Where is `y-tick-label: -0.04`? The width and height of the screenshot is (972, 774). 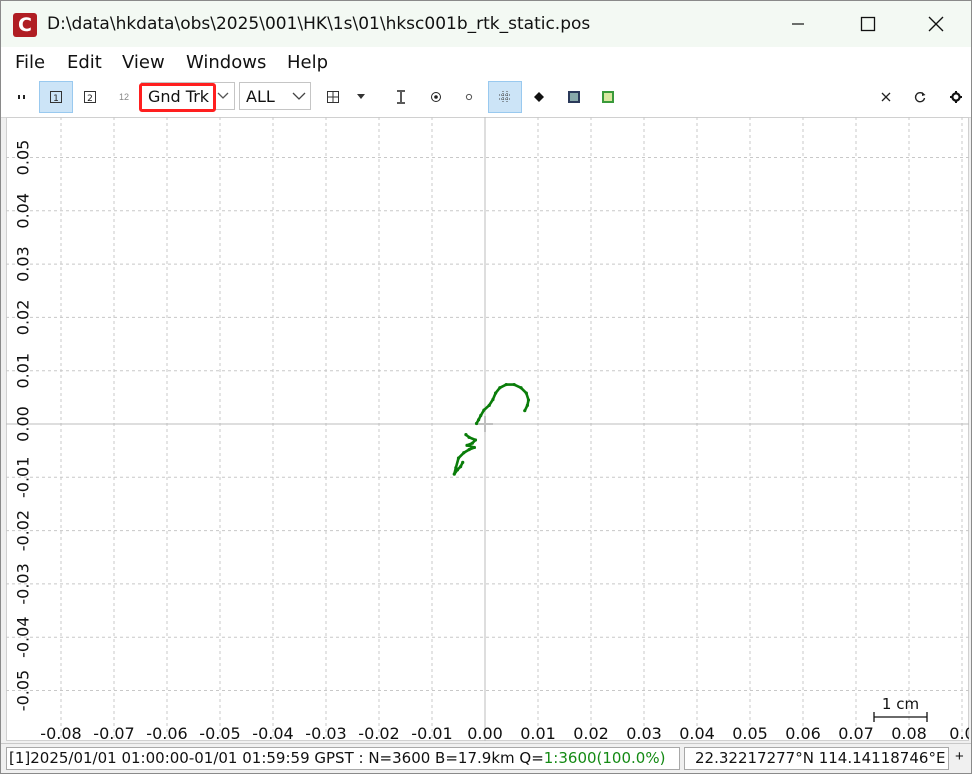
y-tick-label: -0.04 is located at coordinates (23, 636).